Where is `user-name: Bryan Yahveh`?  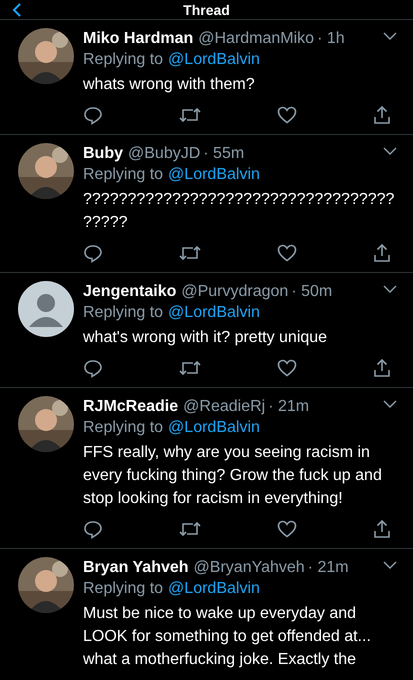
user-name: Bryan Yahveh is located at coordinates (136, 568).